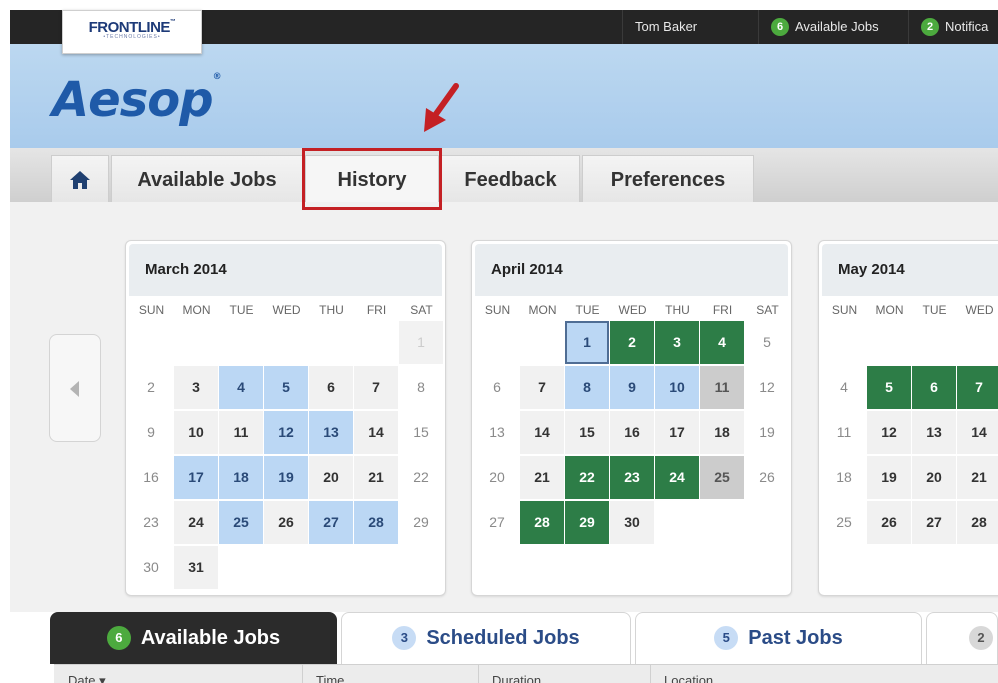 This screenshot has height=683, width=998. What do you see at coordinates (87, 678) in the screenshot?
I see `column-date: Date ▾` at bounding box center [87, 678].